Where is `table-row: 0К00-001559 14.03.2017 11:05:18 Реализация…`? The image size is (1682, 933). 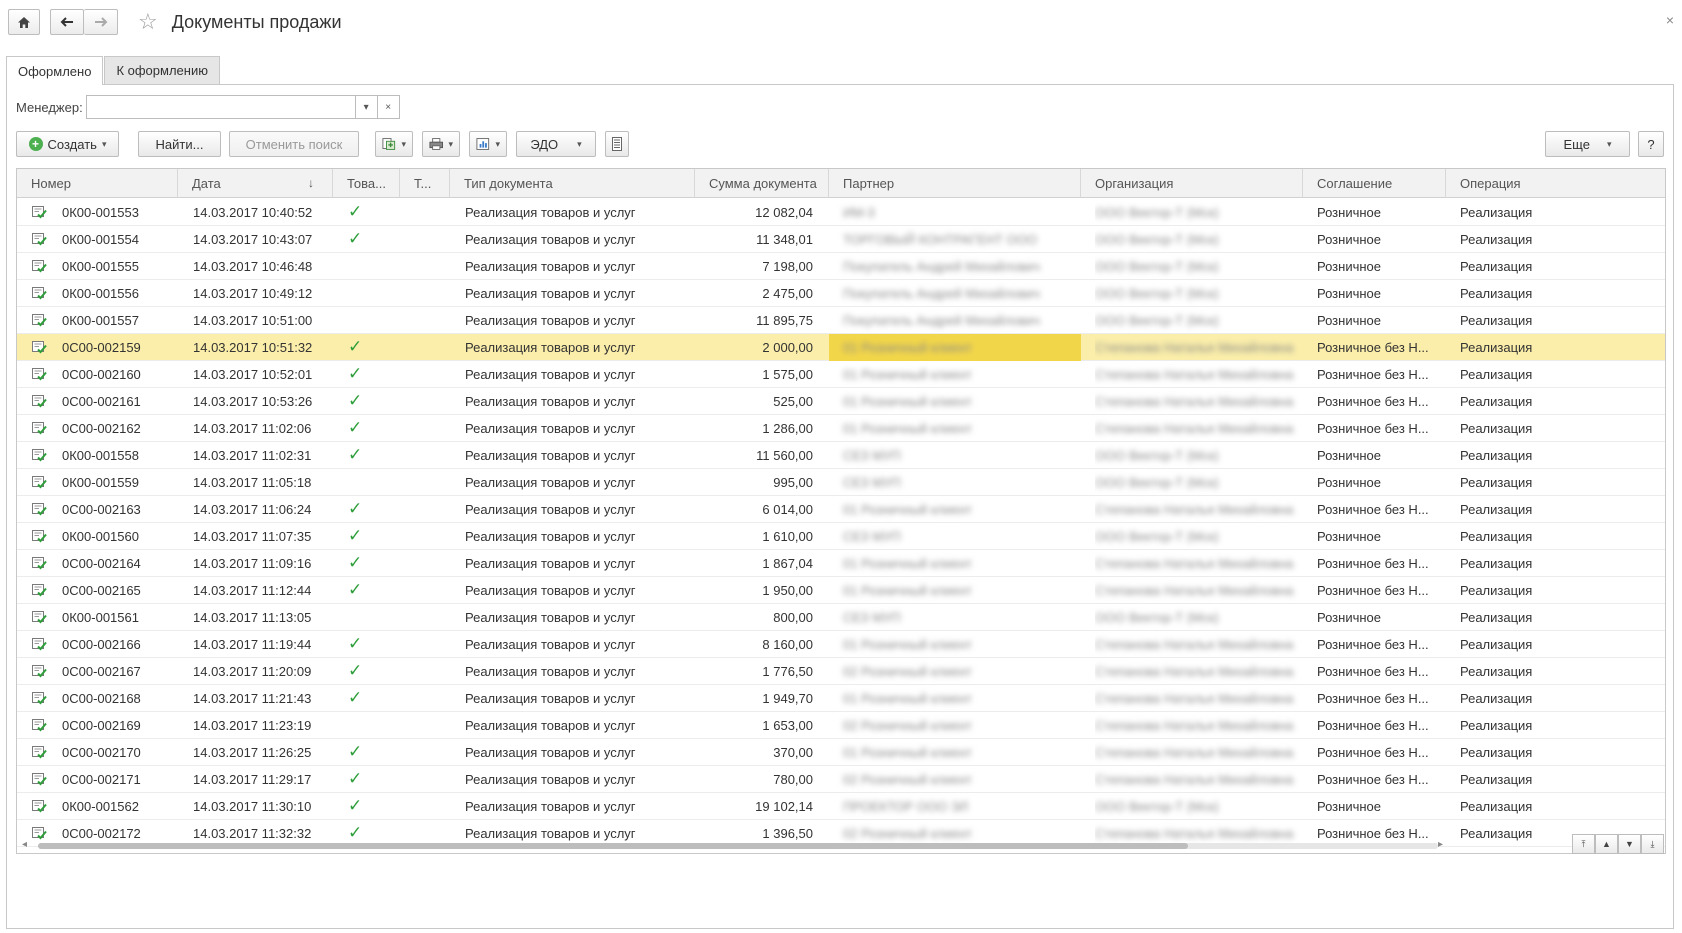 table-row: 0К00-001559 14.03.2017 11:05:18 Реализация… is located at coordinates (841, 482).